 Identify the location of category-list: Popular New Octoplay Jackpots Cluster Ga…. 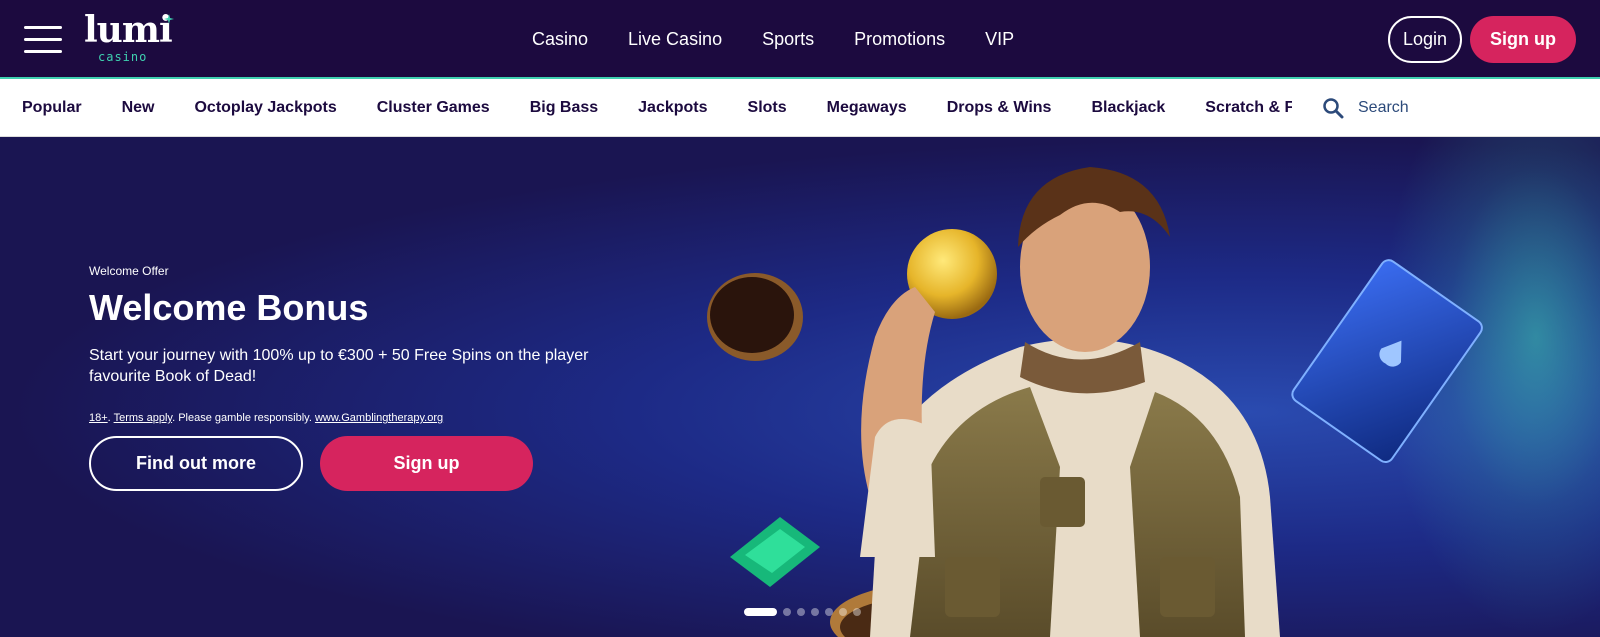
(657, 108).